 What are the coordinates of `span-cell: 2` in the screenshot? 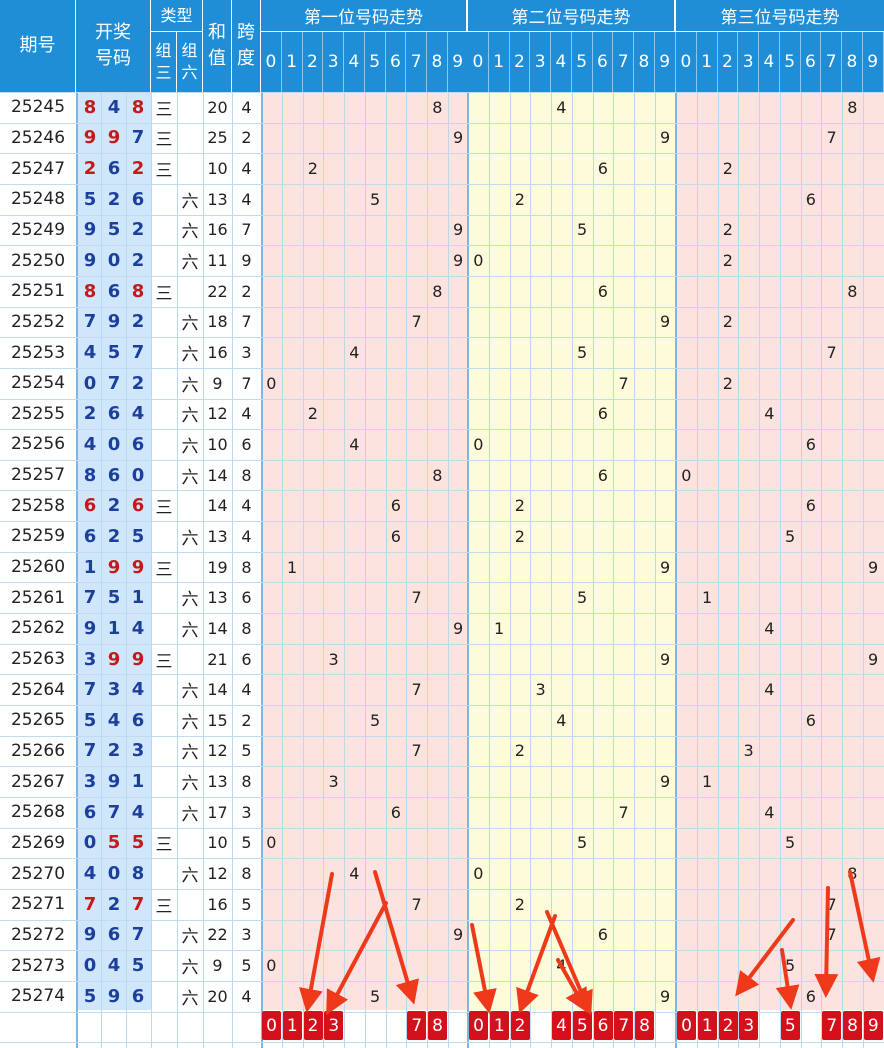 It's located at (246, 138).